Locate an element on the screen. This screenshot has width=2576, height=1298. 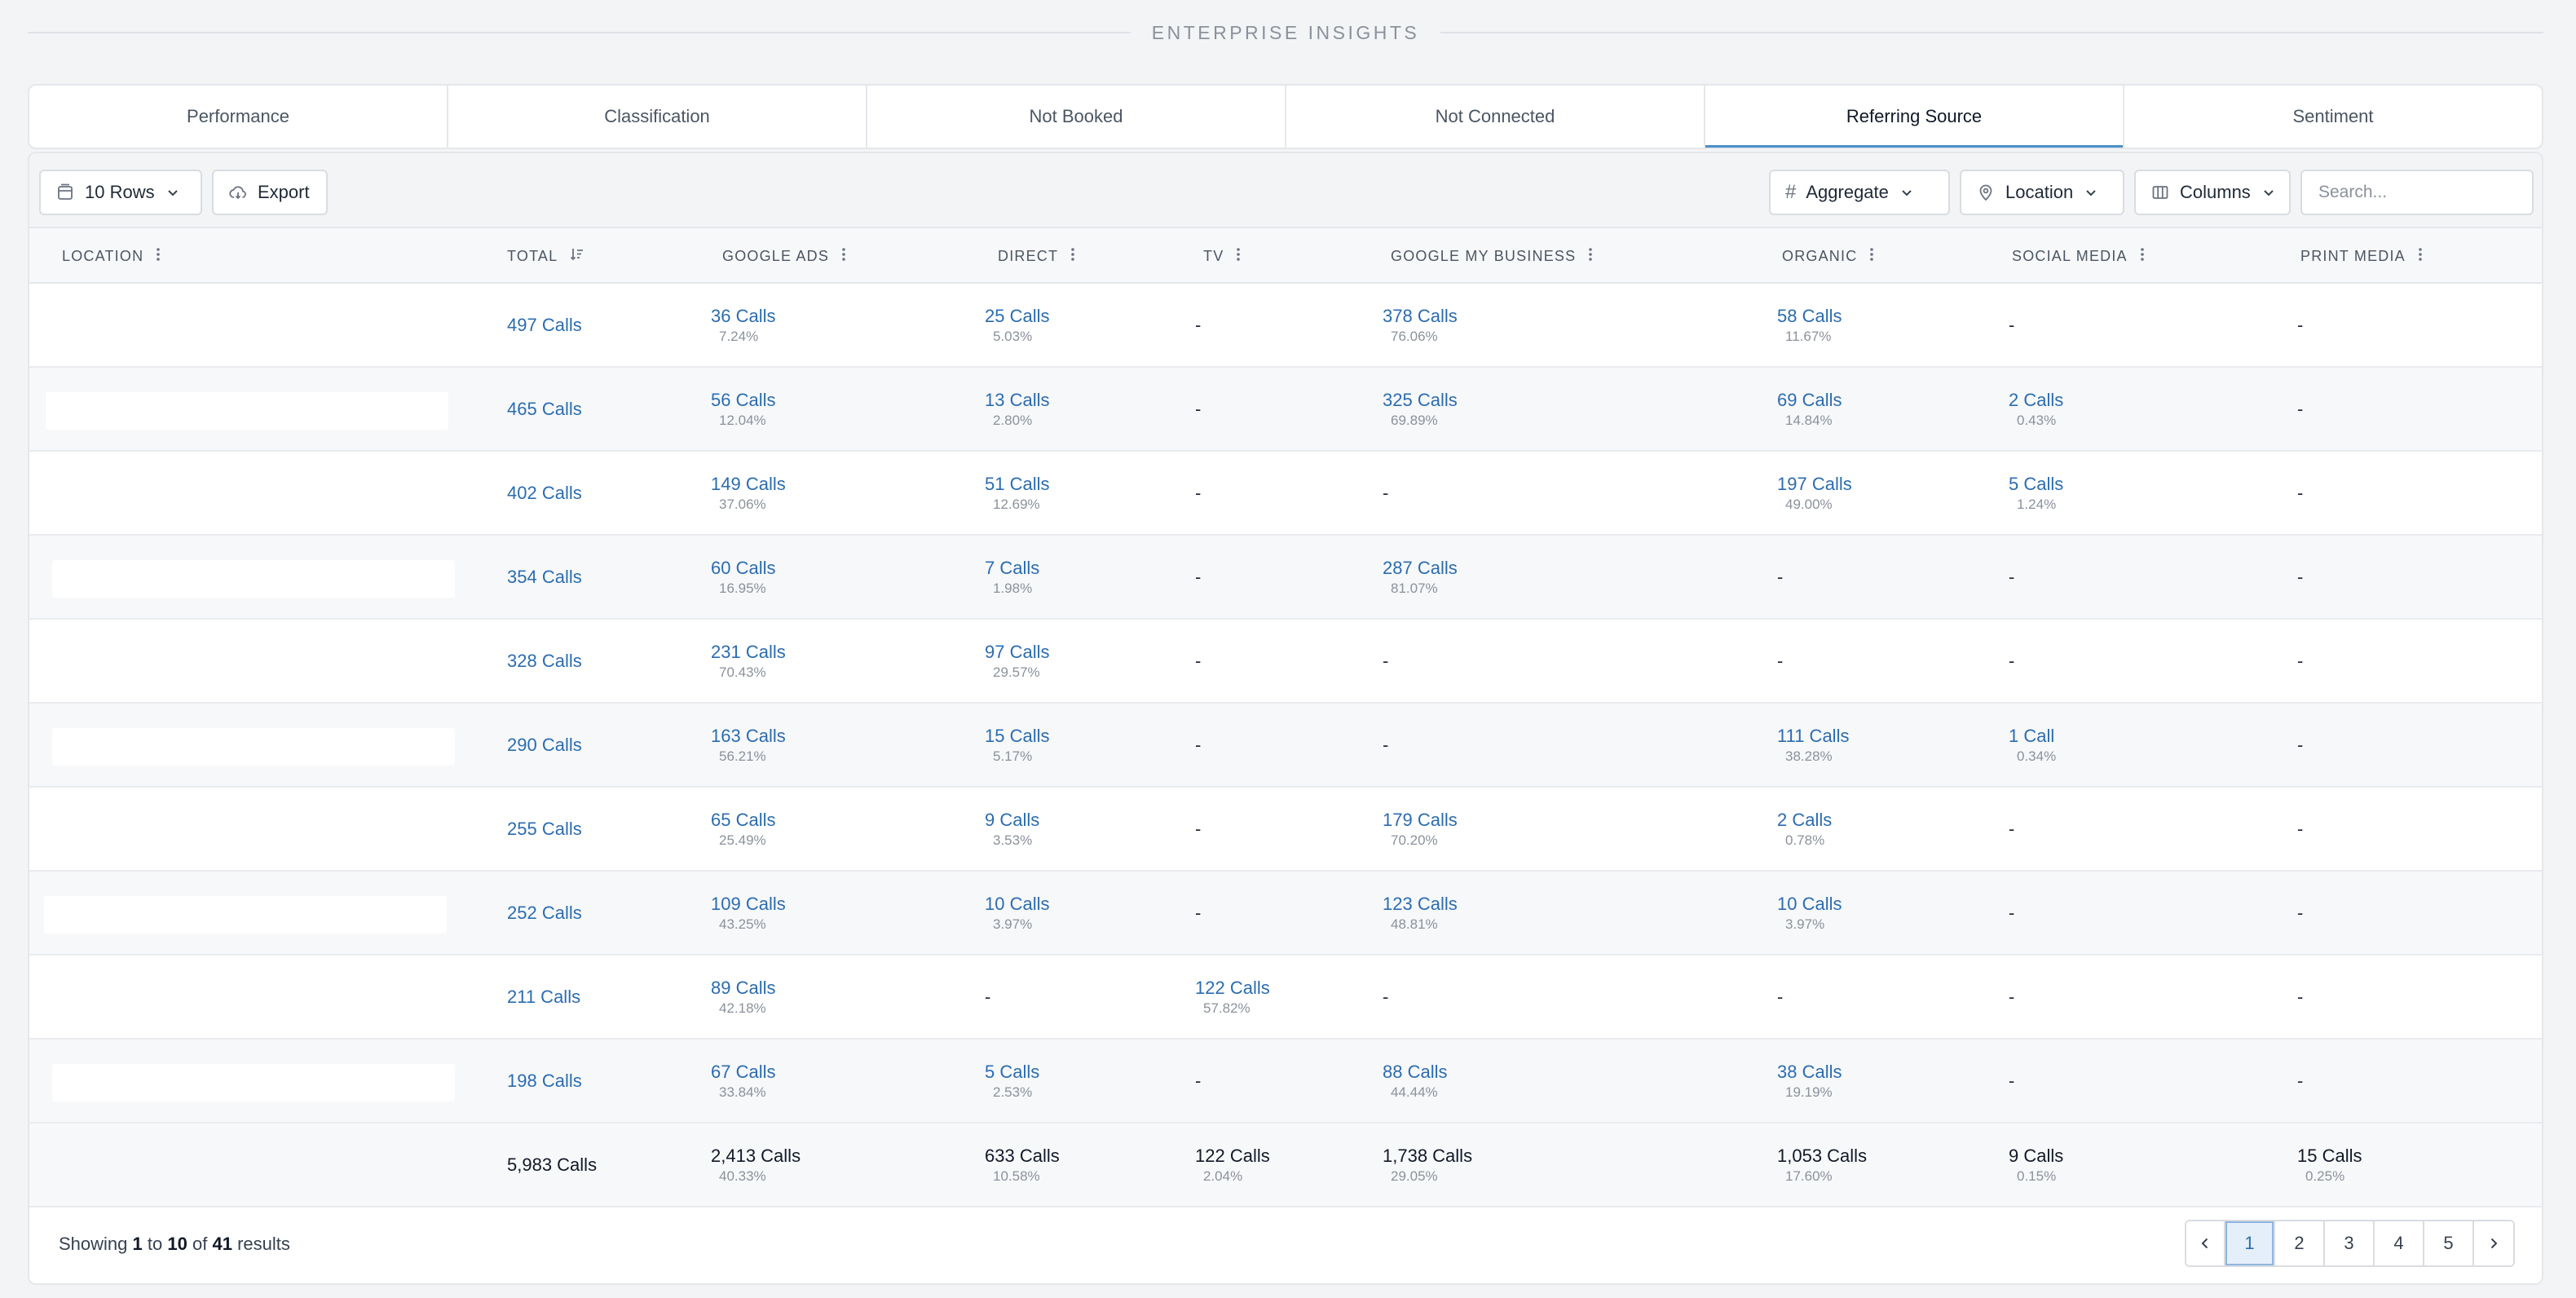
table-cell: 287 Calls 81.07% is located at coordinates (1420, 577).